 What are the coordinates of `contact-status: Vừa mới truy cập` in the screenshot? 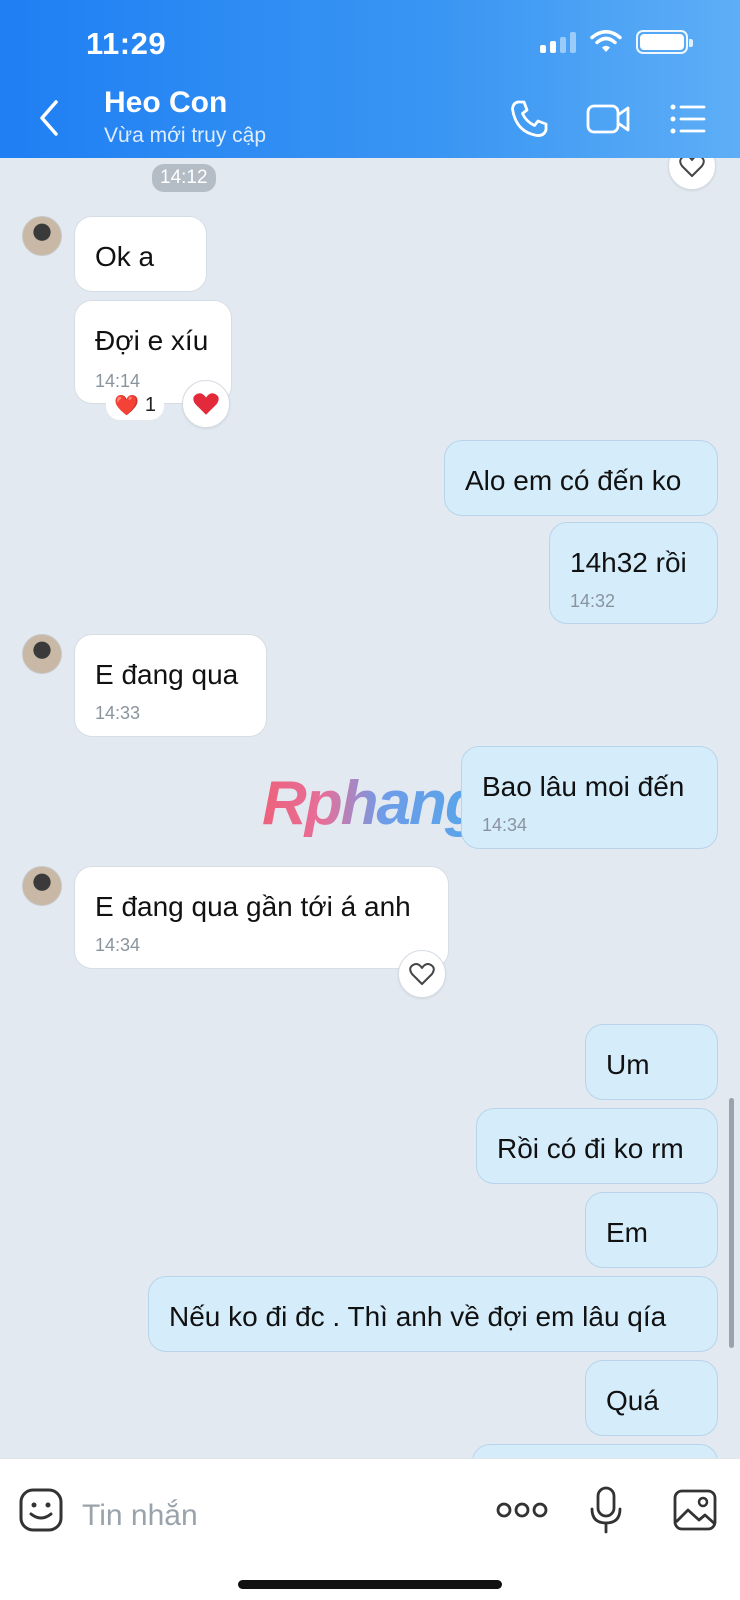 It's located at (185, 135).